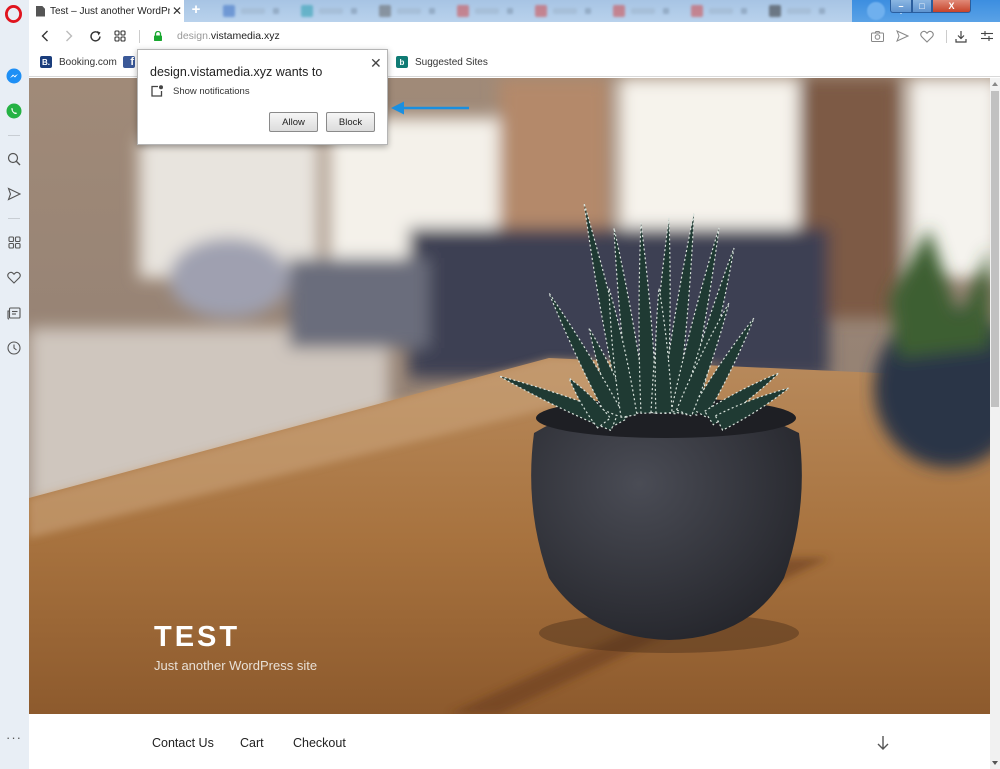 This screenshot has height=769, width=1000. What do you see at coordinates (14, 313) in the screenshot?
I see `news-icon` at bounding box center [14, 313].